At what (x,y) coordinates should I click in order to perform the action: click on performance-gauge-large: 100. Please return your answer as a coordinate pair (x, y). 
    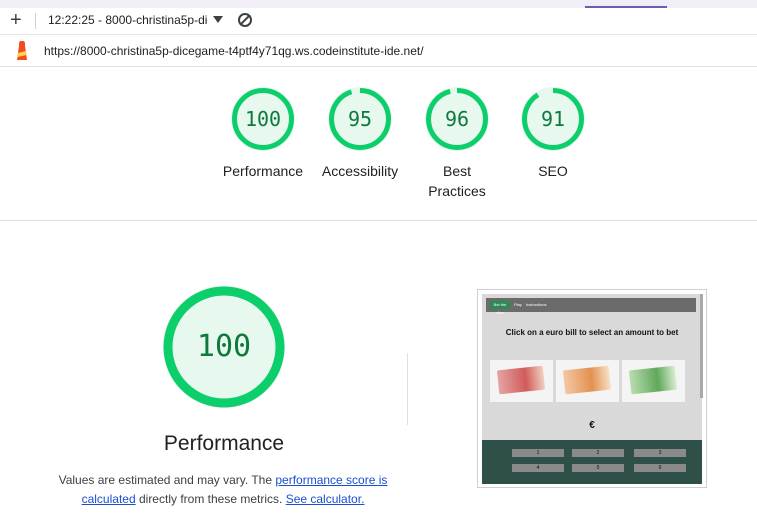
    Looking at the image, I should click on (224, 347).